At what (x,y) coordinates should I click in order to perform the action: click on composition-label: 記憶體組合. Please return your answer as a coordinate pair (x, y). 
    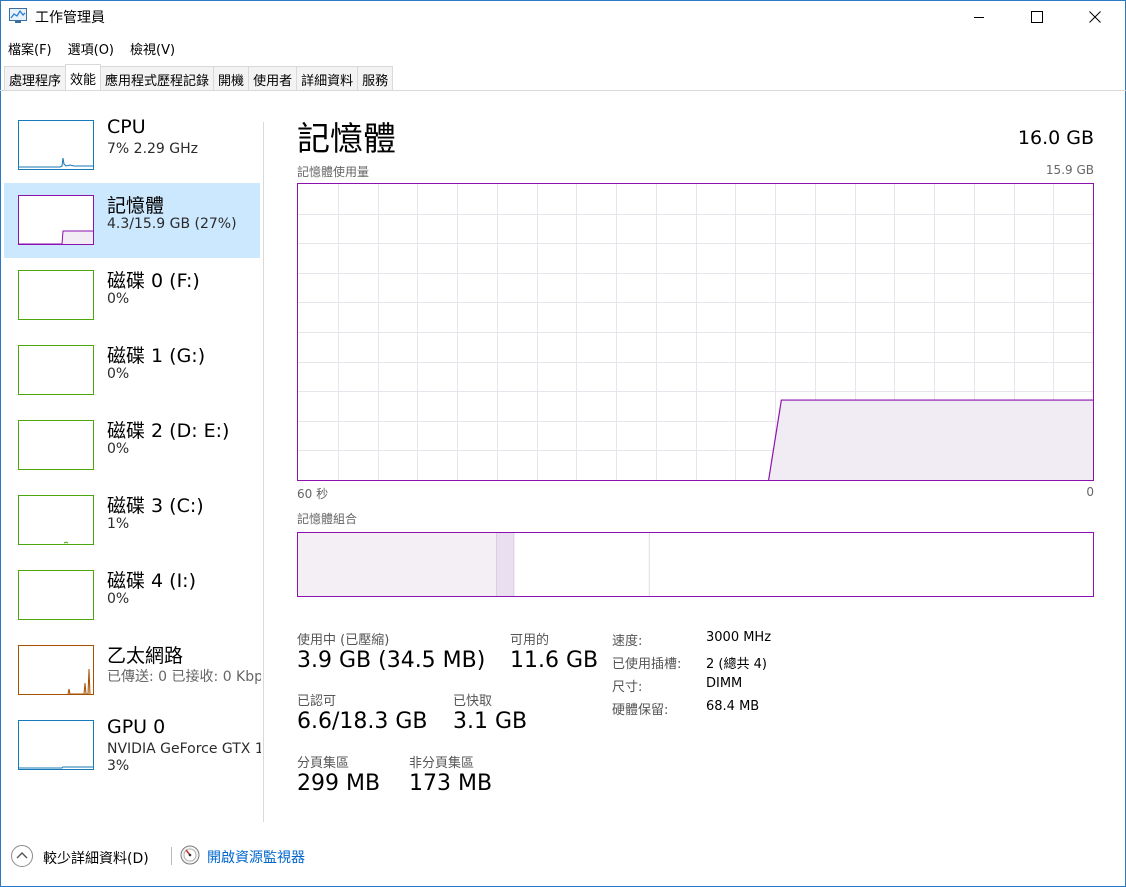
    Looking at the image, I should click on (327, 519).